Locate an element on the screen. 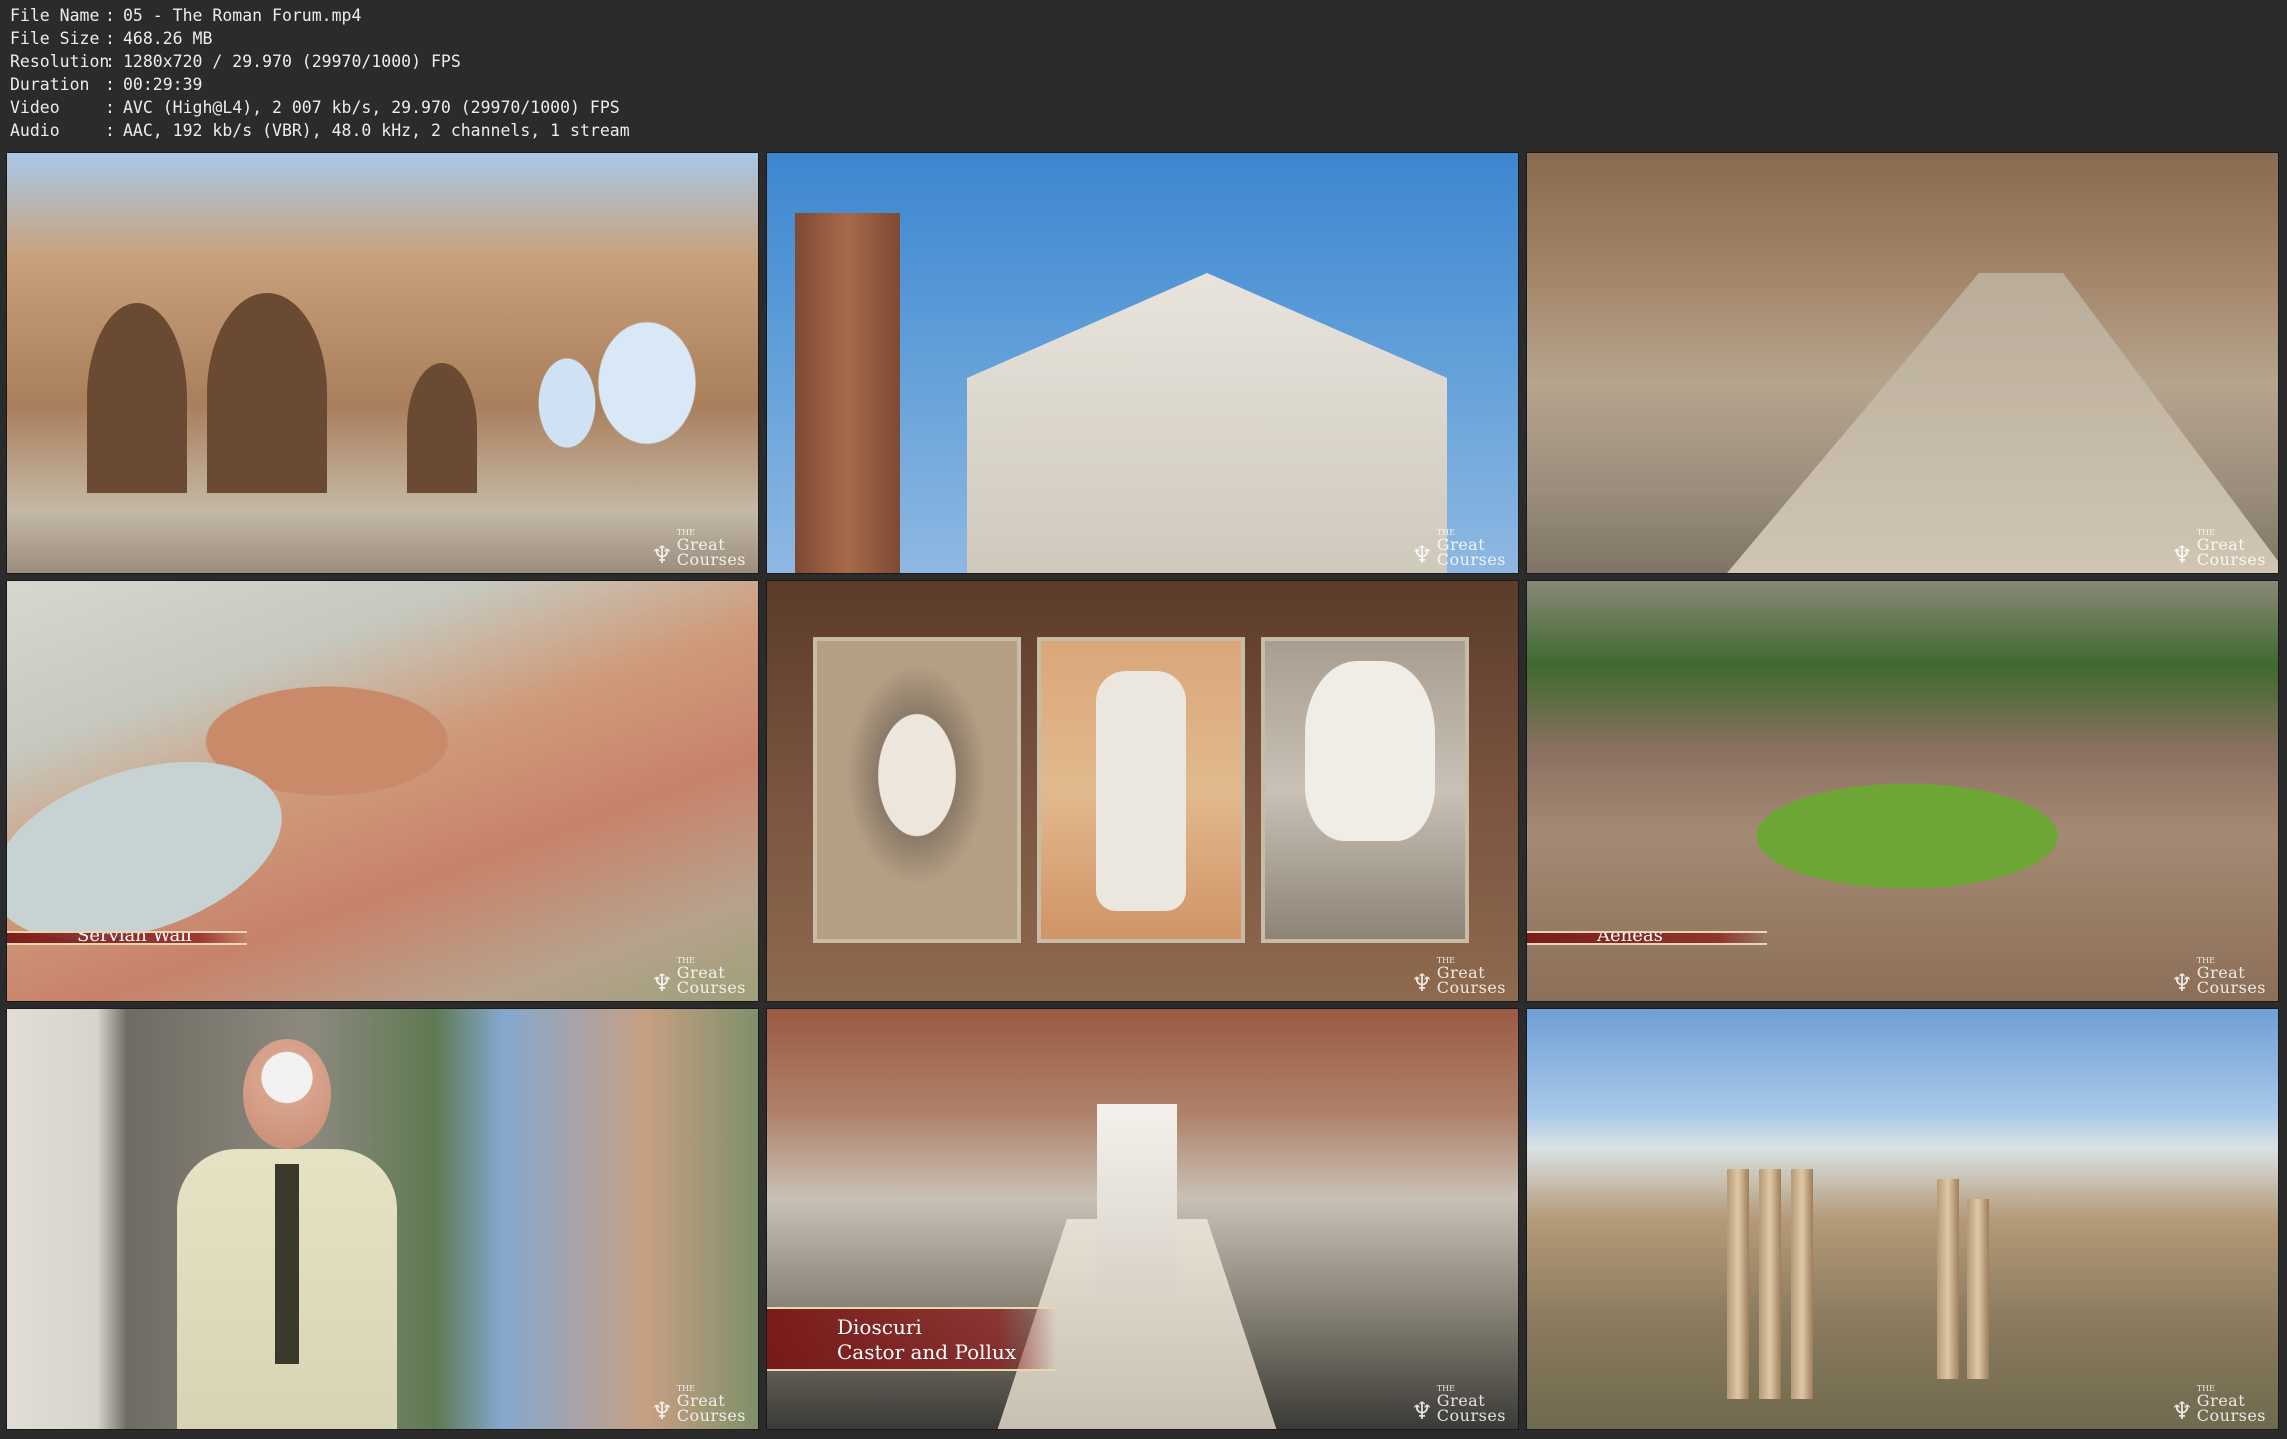 Image resolution: width=2287 pixels, height=1439 pixels. statue-hand-panel is located at coordinates (1141, 790).